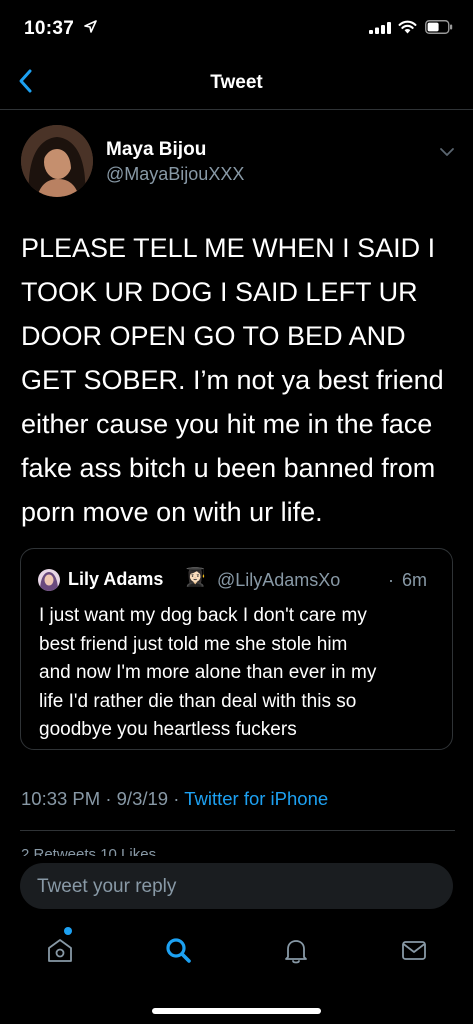 Image resolution: width=473 pixels, height=1024 pixels. What do you see at coordinates (279, 580) in the screenshot?
I see `quote-handle: @LilyAdamsXo` at bounding box center [279, 580].